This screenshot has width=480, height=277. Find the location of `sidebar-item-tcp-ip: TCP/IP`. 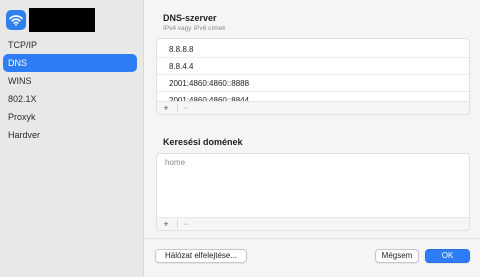

sidebar-item-tcp-ip: TCP/IP is located at coordinates (70, 45).